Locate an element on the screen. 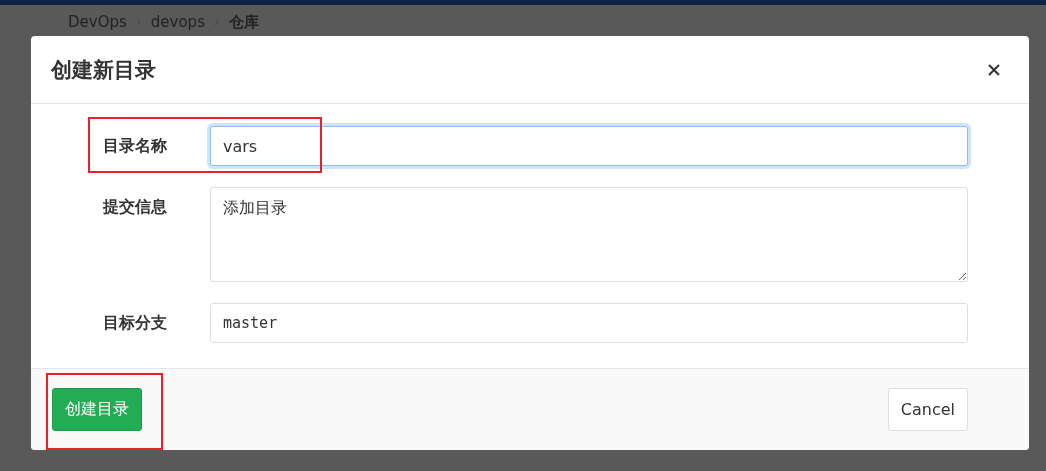 The height and width of the screenshot is (471, 1046). message-field: 添加目录 is located at coordinates (589, 234).